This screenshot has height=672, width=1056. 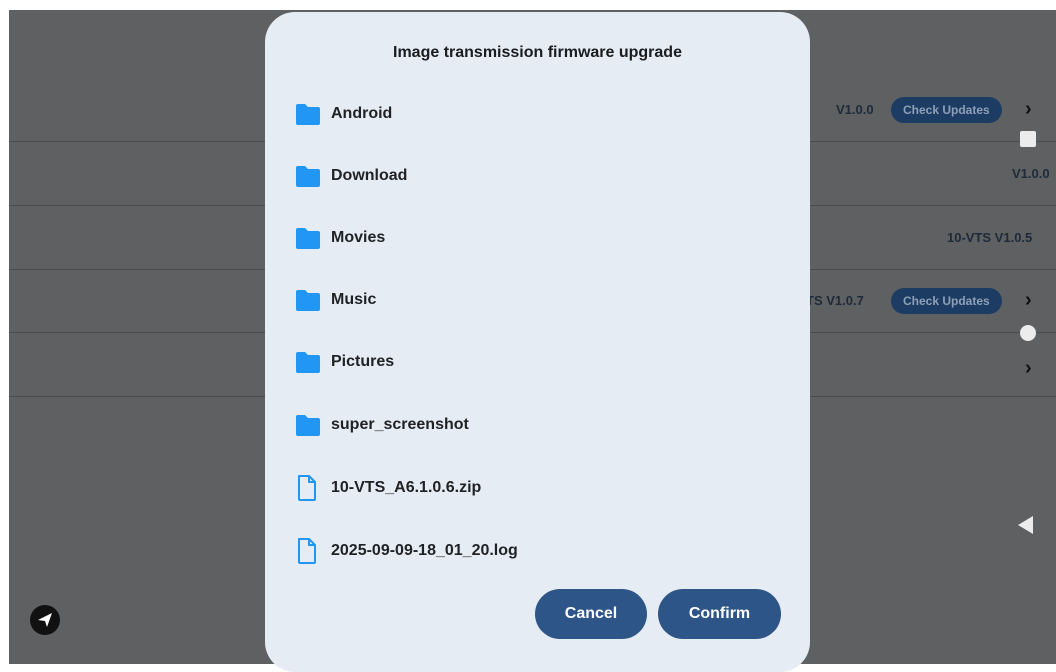 I want to click on version-text: TS V1.0.7, so click(x=835, y=300).